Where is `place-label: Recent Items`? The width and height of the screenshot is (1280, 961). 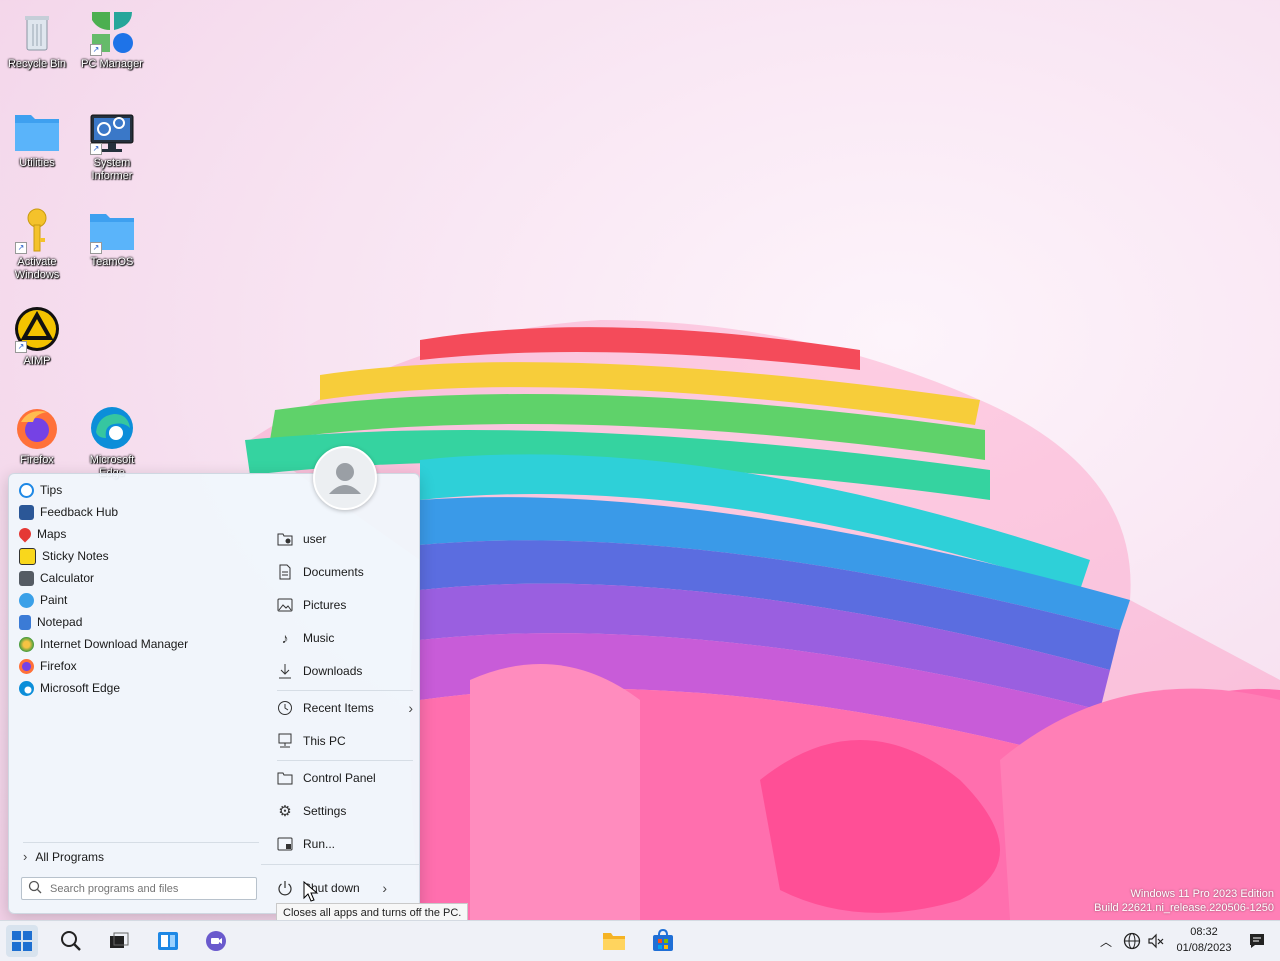
place-label: Recent Items is located at coordinates (338, 708).